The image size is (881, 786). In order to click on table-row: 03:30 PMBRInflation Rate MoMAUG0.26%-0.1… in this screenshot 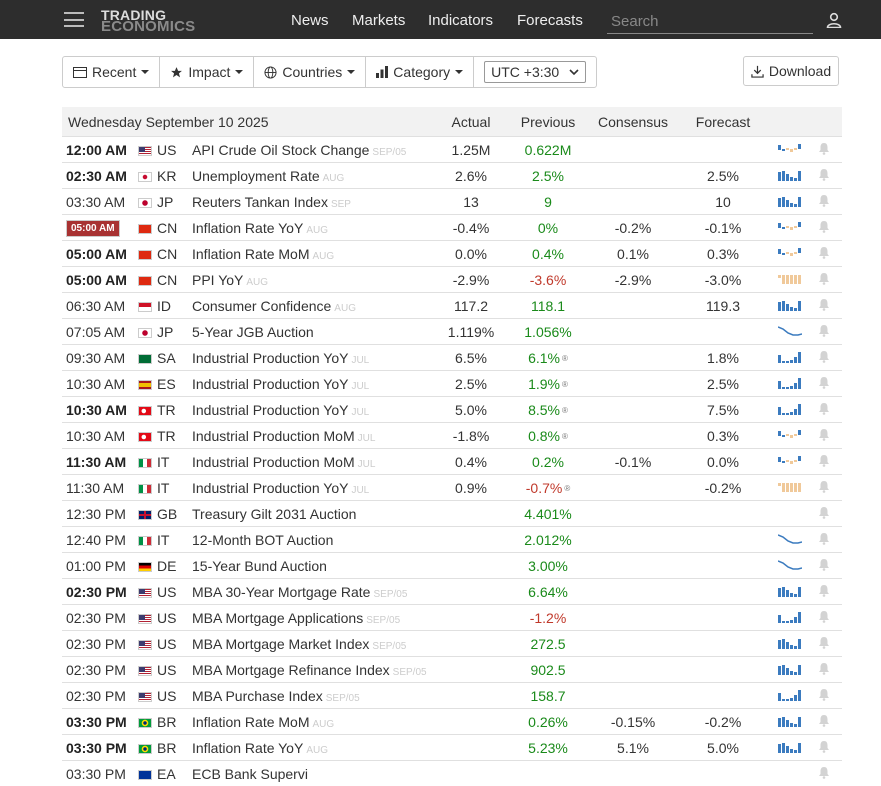, I will do `click(452, 722)`.